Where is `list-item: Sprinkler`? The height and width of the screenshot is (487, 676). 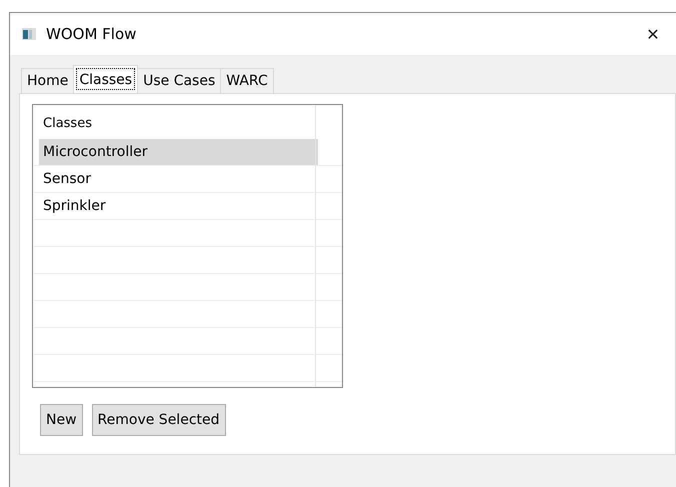 list-item: Sprinkler is located at coordinates (178, 206).